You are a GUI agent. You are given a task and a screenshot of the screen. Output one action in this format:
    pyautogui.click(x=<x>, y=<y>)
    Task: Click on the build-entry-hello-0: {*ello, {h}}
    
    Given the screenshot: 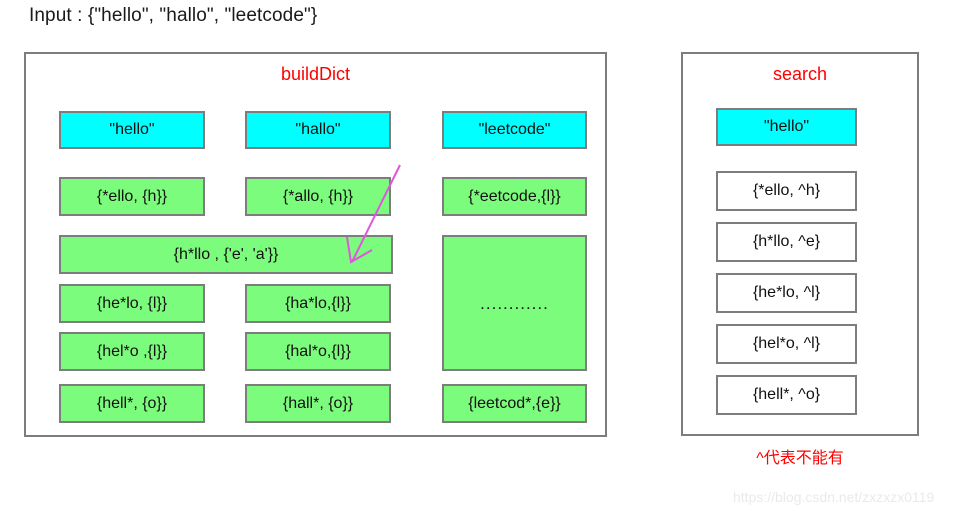 What is the action you would take?
    pyautogui.click(x=132, y=196)
    